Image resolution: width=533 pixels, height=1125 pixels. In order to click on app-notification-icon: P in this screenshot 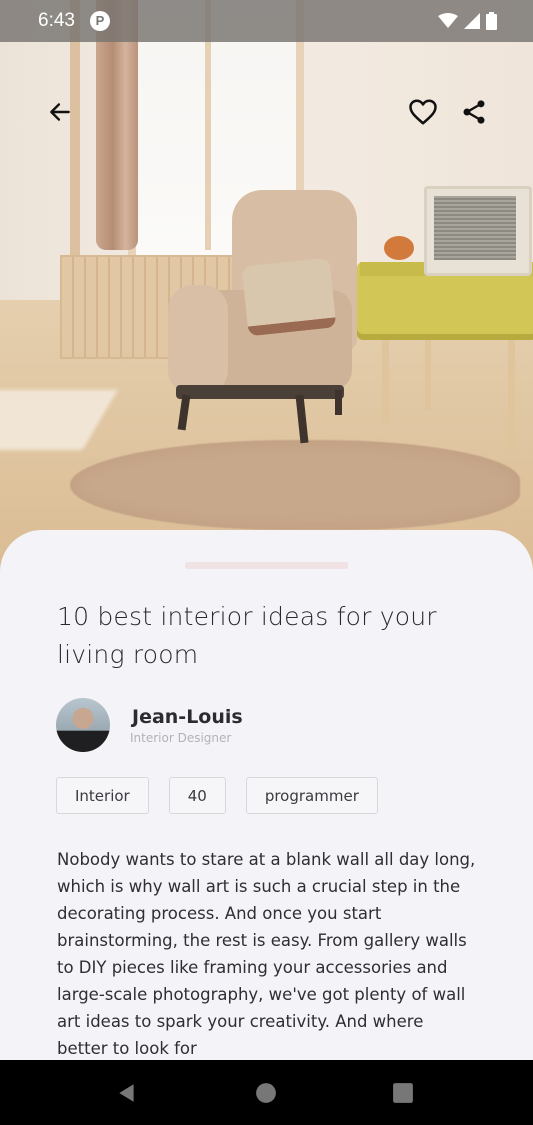, I will do `click(100, 21)`.